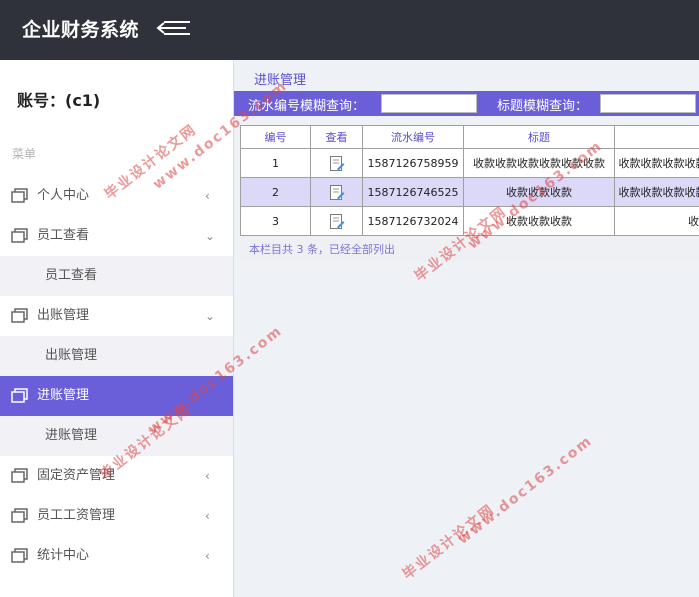 This screenshot has width=699, height=597. Describe the element at coordinates (174, 28) in the screenshot. I see `menu-toggle-icon` at that location.